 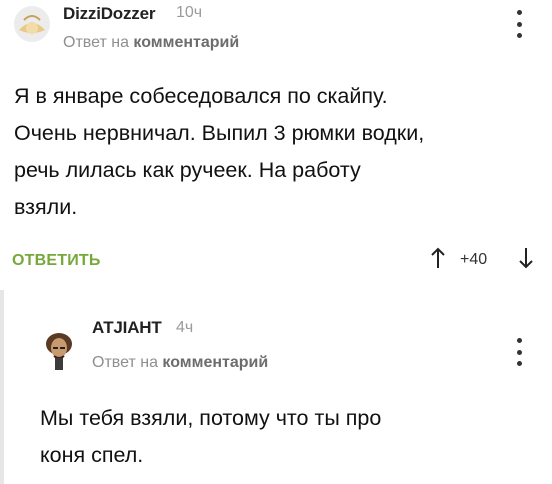 What do you see at coordinates (46, 207) in the screenshot?
I see `comment-text-line: взяли.` at bounding box center [46, 207].